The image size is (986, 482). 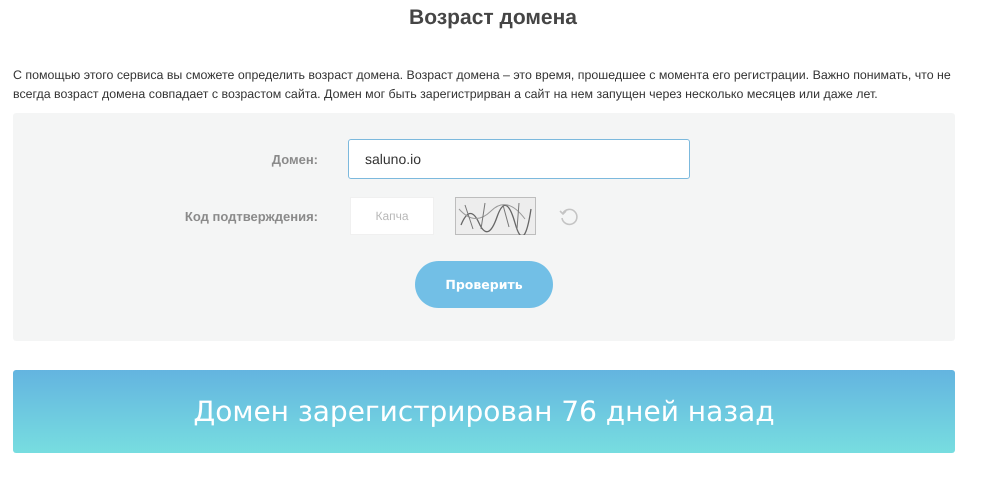 What do you see at coordinates (519, 159) in the screenshot?
I see `domain-field: saluno.io` at bounding box center [519, 159].